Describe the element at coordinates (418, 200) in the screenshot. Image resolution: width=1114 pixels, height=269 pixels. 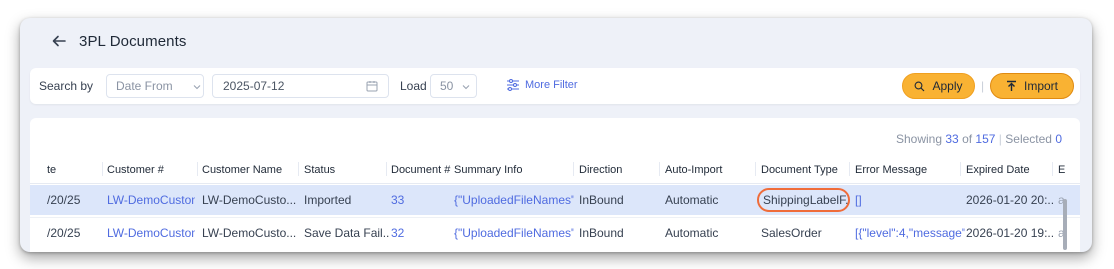
I see `cell-document-number: 33` at that location.